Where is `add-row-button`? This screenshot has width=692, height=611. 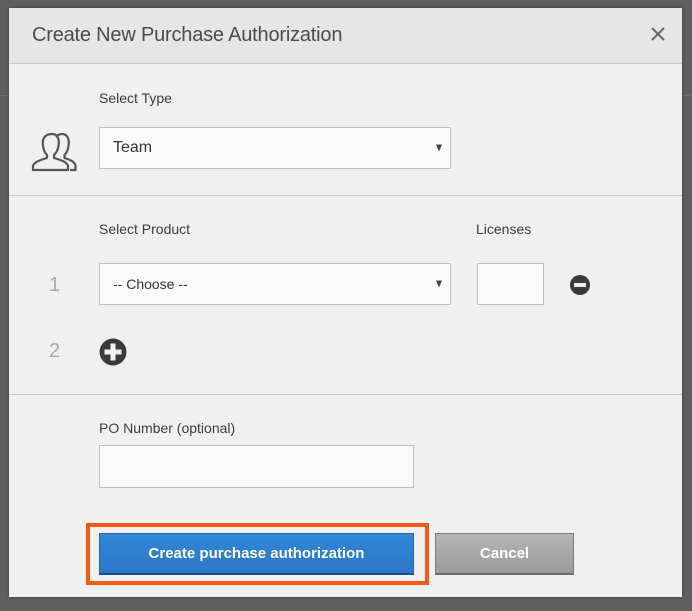
add-row-button is located at coordinates (113, 354).